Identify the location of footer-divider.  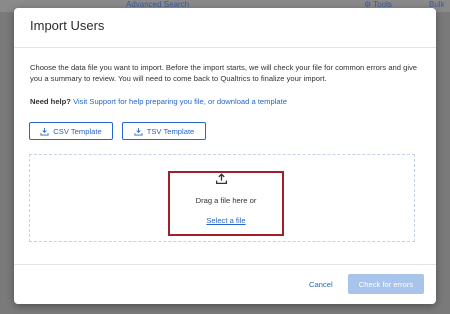
(225, 264).